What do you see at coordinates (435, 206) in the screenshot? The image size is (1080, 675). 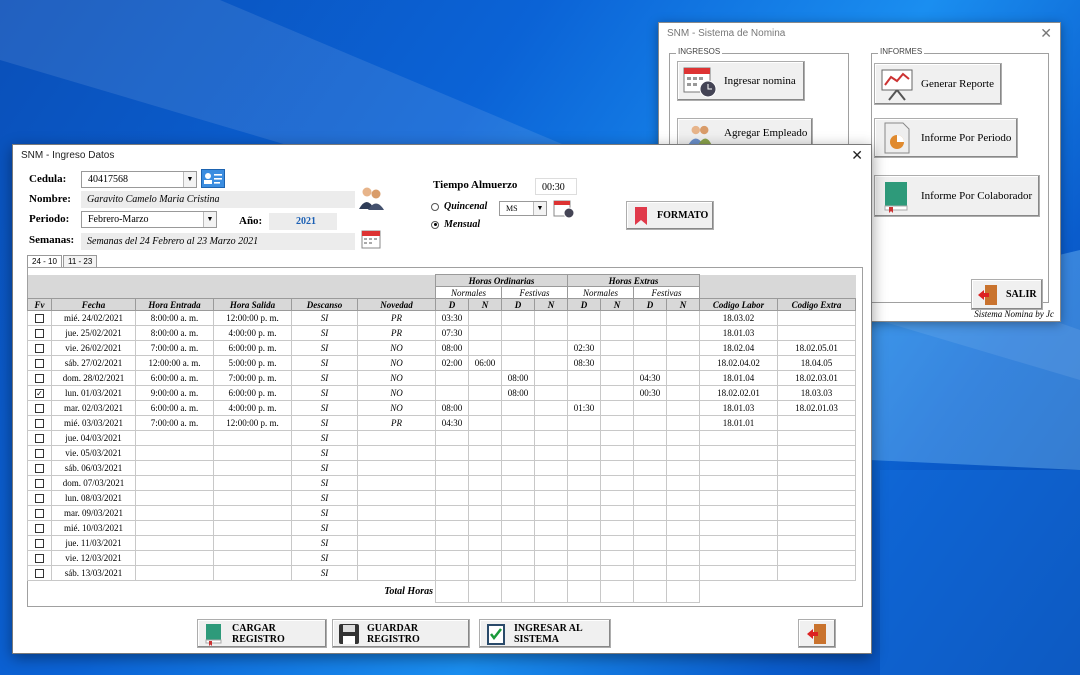 I see `radio-icon` at bounding box center [435, 206].